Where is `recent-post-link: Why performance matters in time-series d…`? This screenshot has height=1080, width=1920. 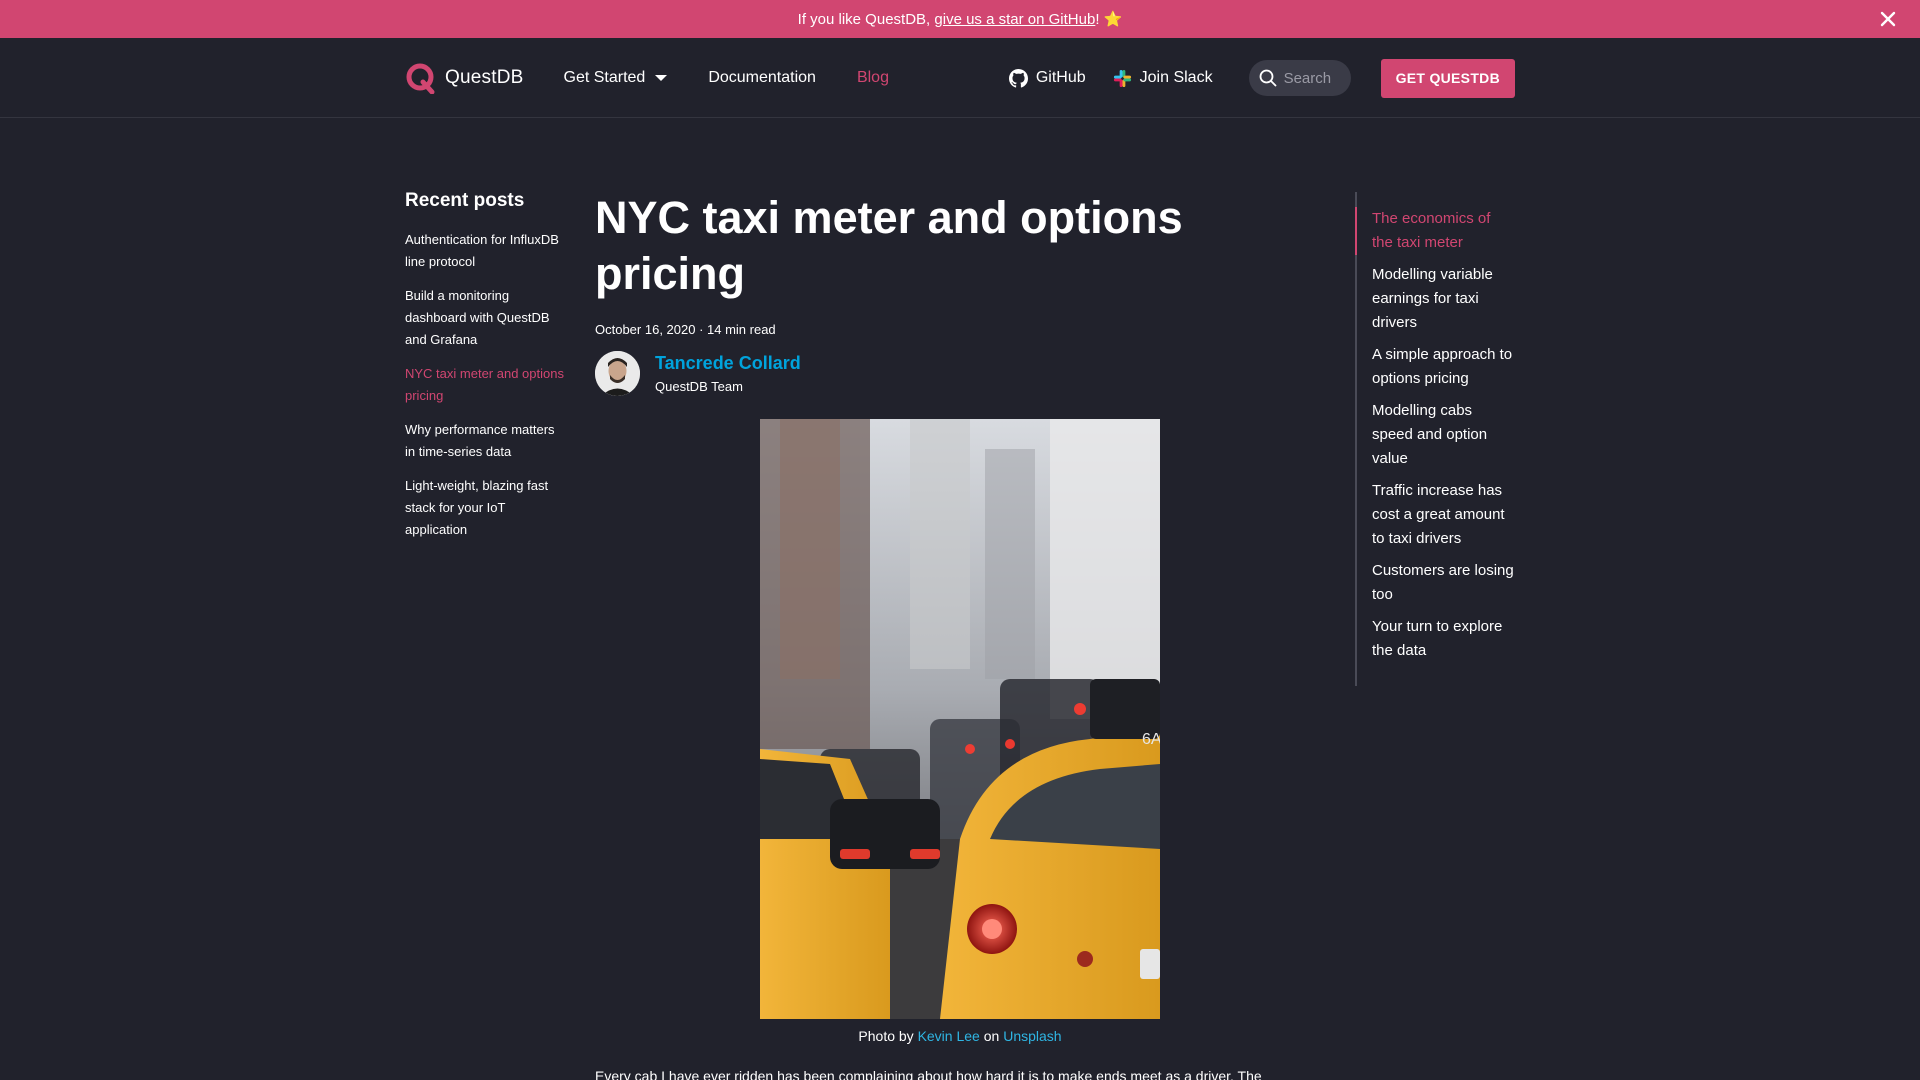
recent-post-link: Why performance matters in time-series d… is located at coordinates (486, 441).